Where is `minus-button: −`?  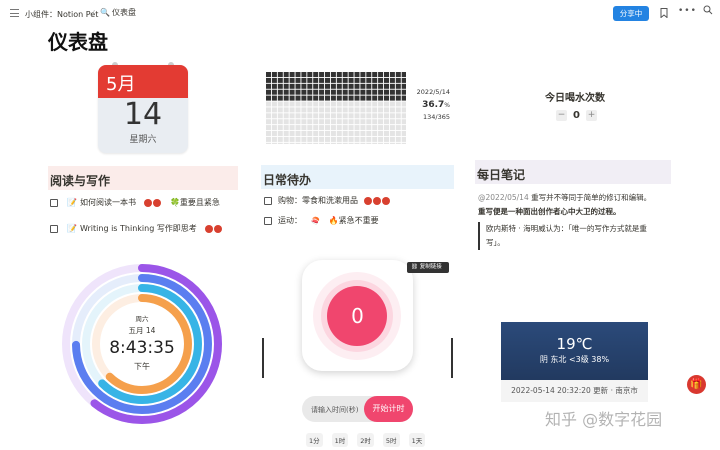
minus-button: − is located at coordinates (561, 115).